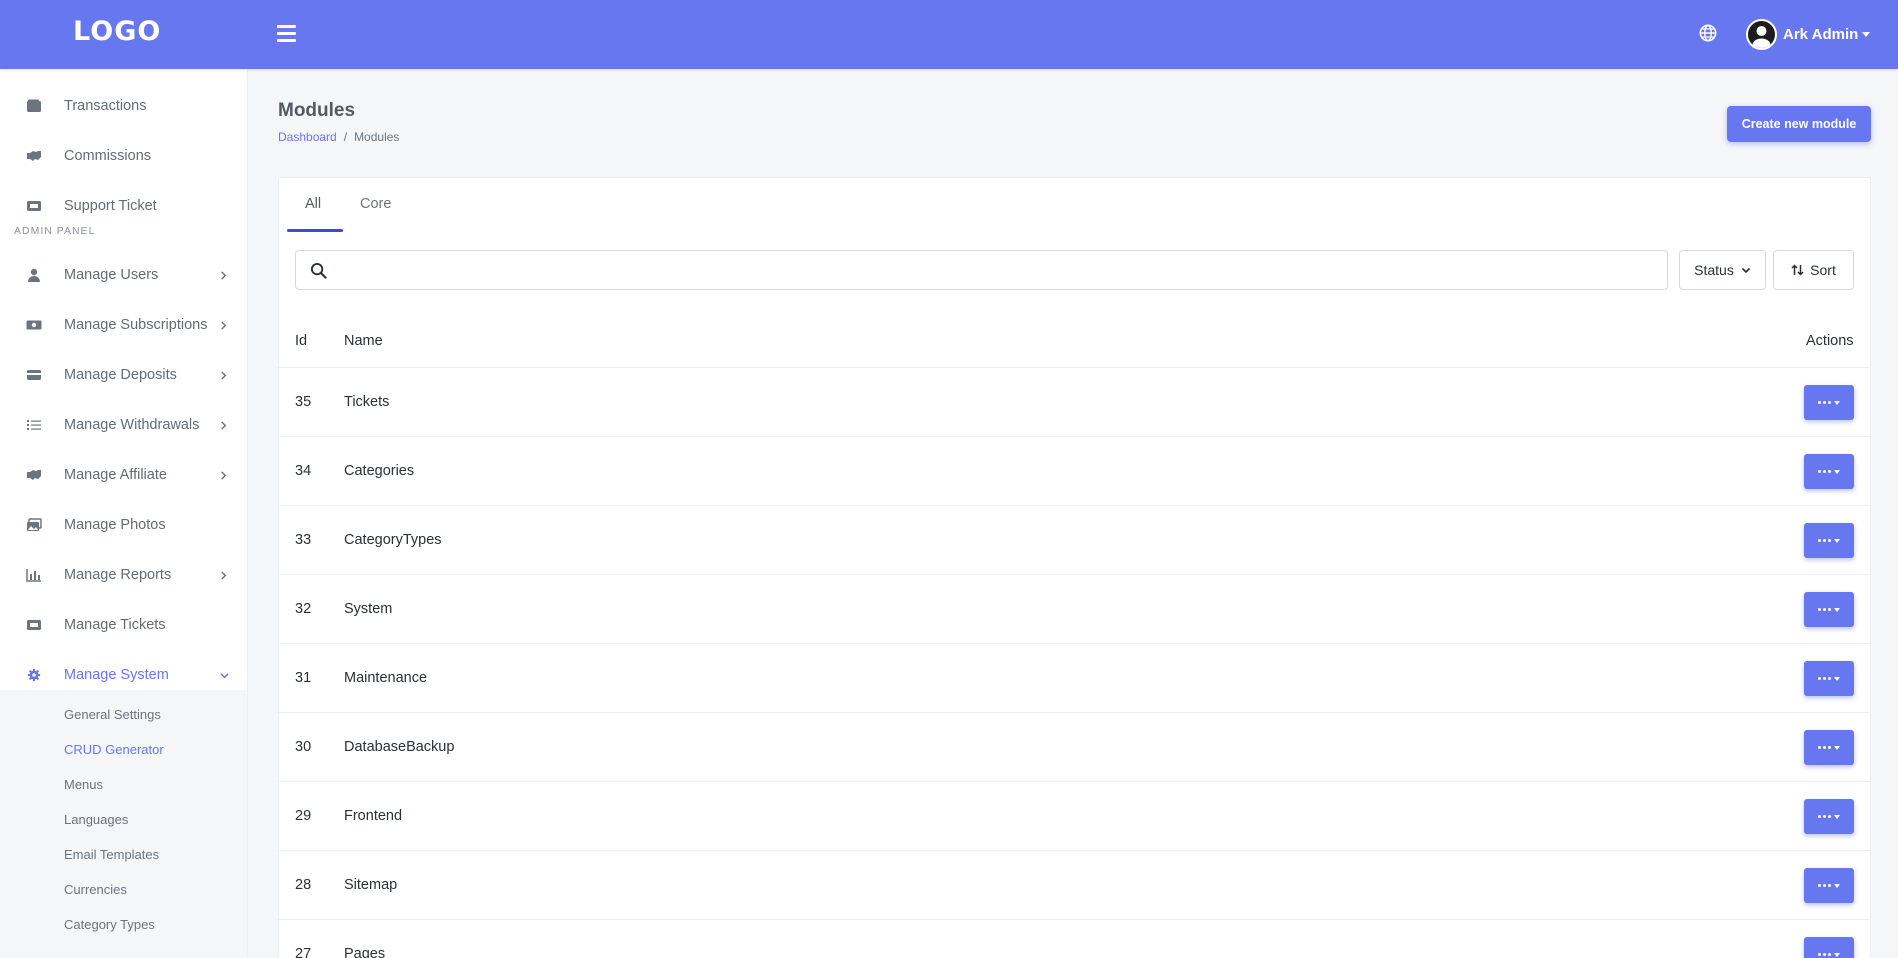 The width and height of the screenshot is (1898, 958). What do you see at coordinates (318, 270) in the screenshot?
I see `search-icon` at bounding box center [318, 270].